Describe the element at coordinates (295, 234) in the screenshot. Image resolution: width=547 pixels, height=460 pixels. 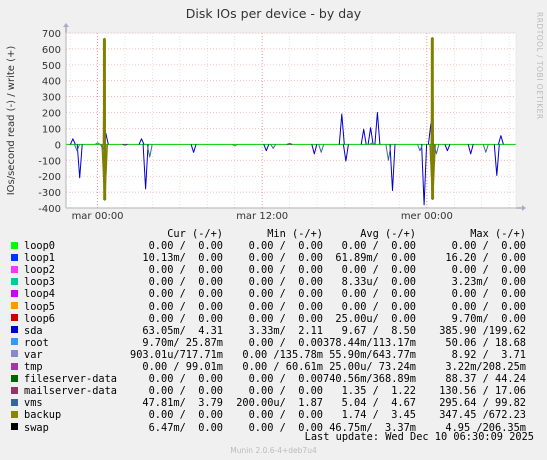
I see `legend-header-min: Min (-/+)` at that location.